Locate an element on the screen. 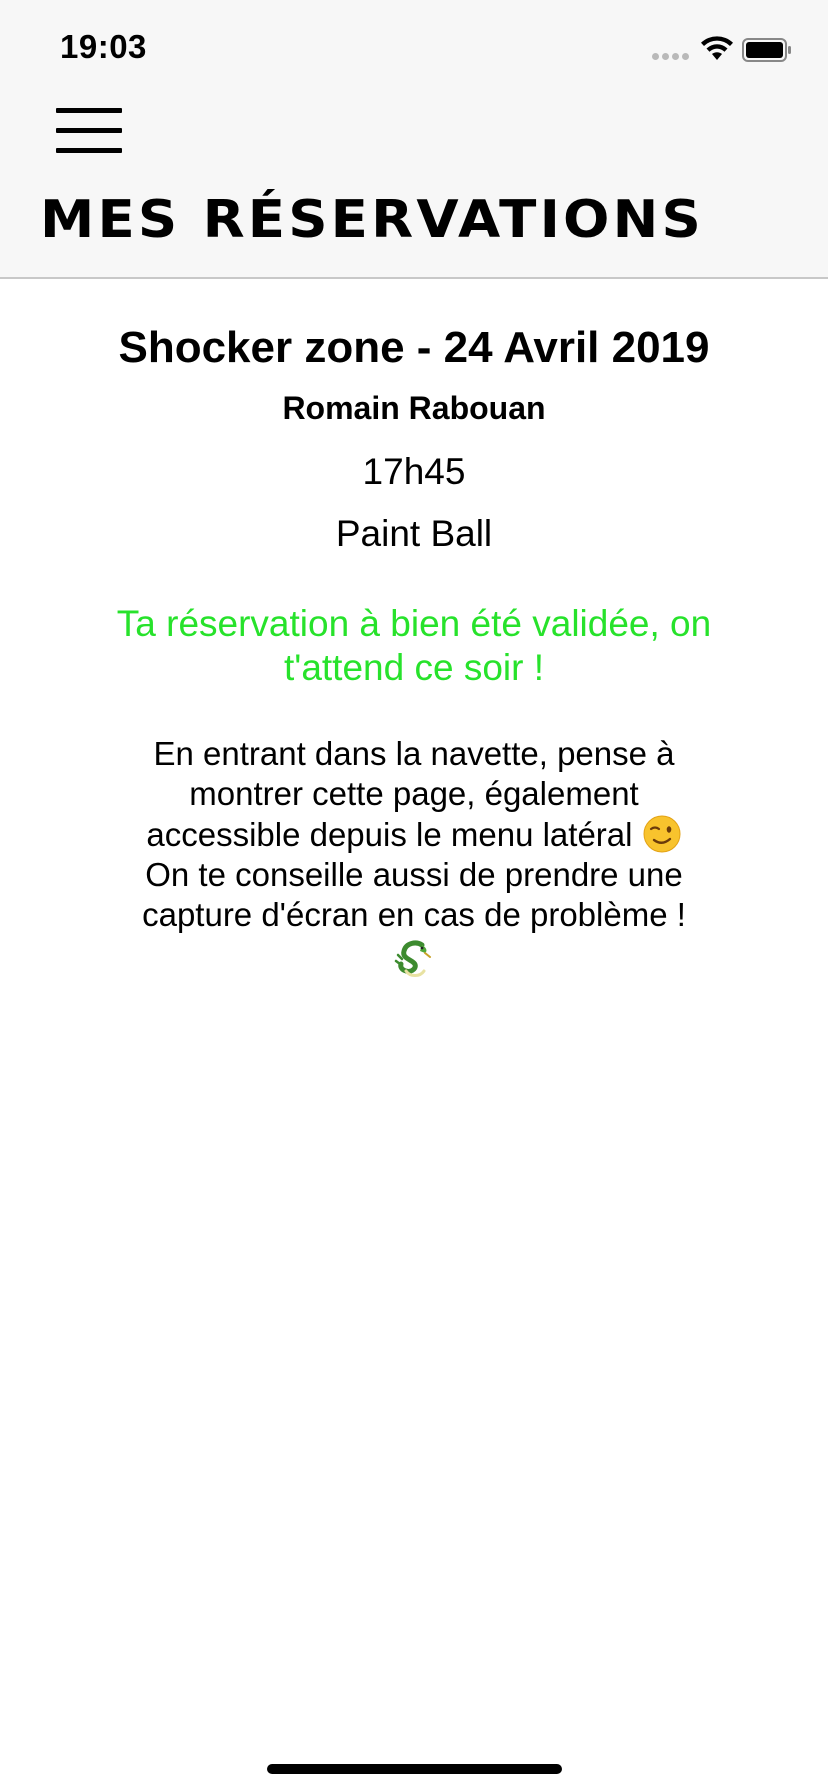  hamburger-menu-icon is located at coordinates (89, 131).